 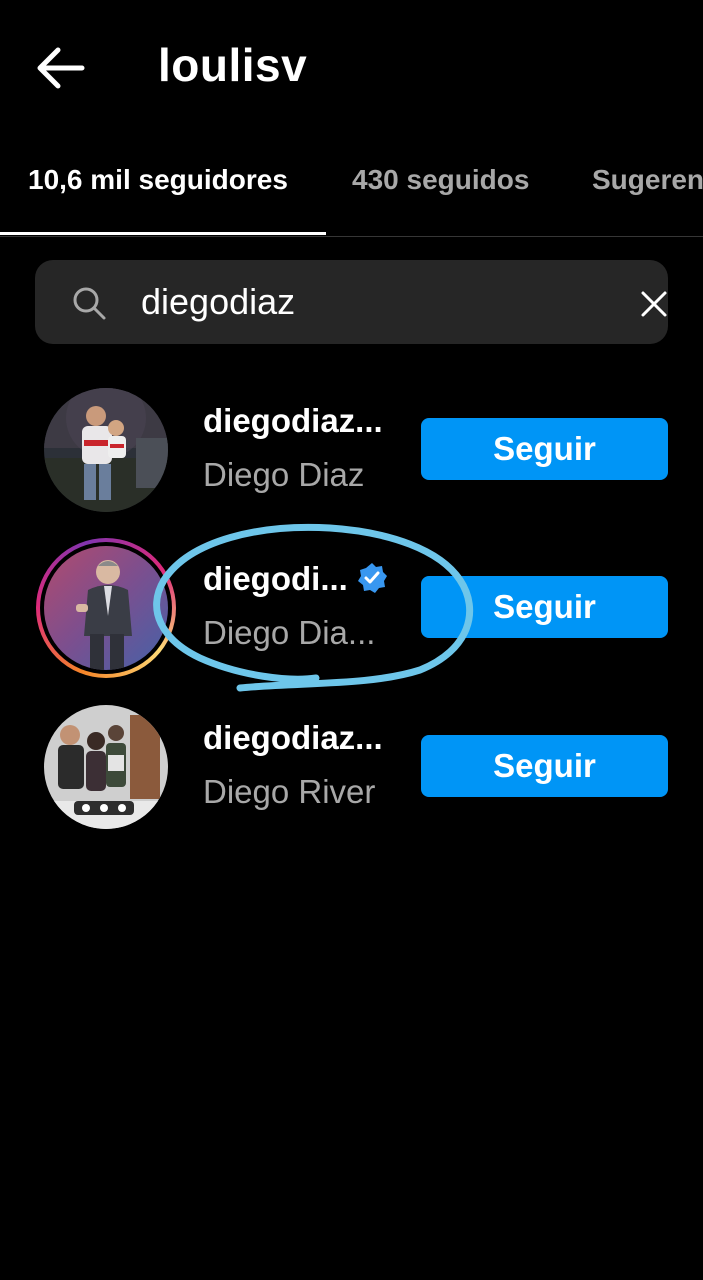 I want to click on arrow-left-icon, so click(x=61, y=68).